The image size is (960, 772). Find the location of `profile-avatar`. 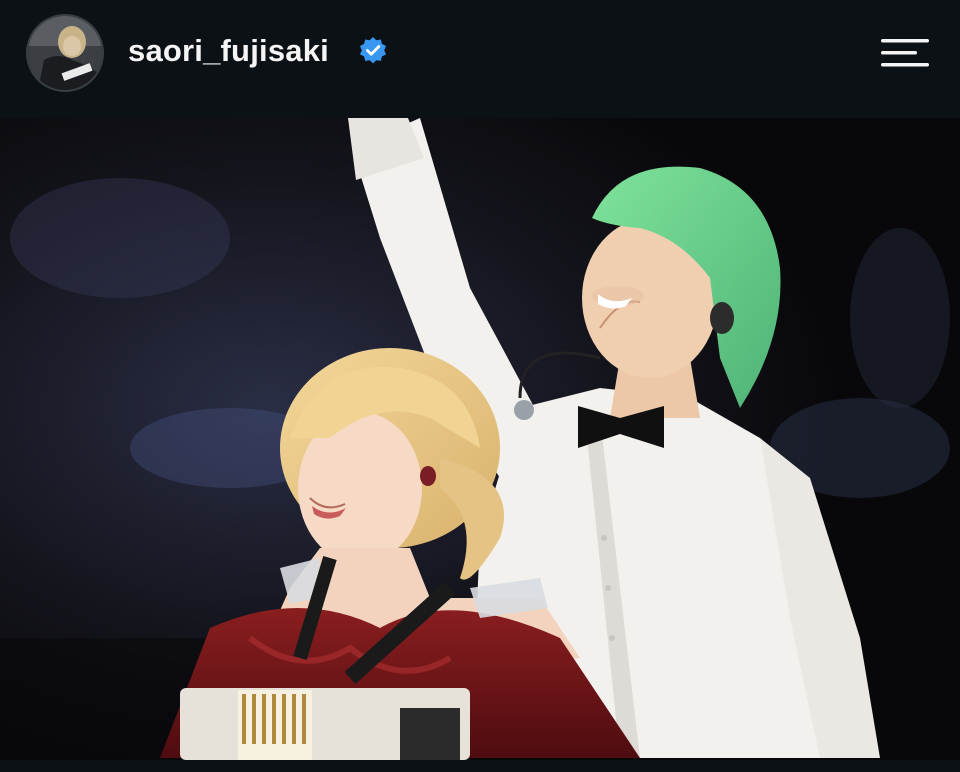

profile-avatar is located at coordinates (65, 53).